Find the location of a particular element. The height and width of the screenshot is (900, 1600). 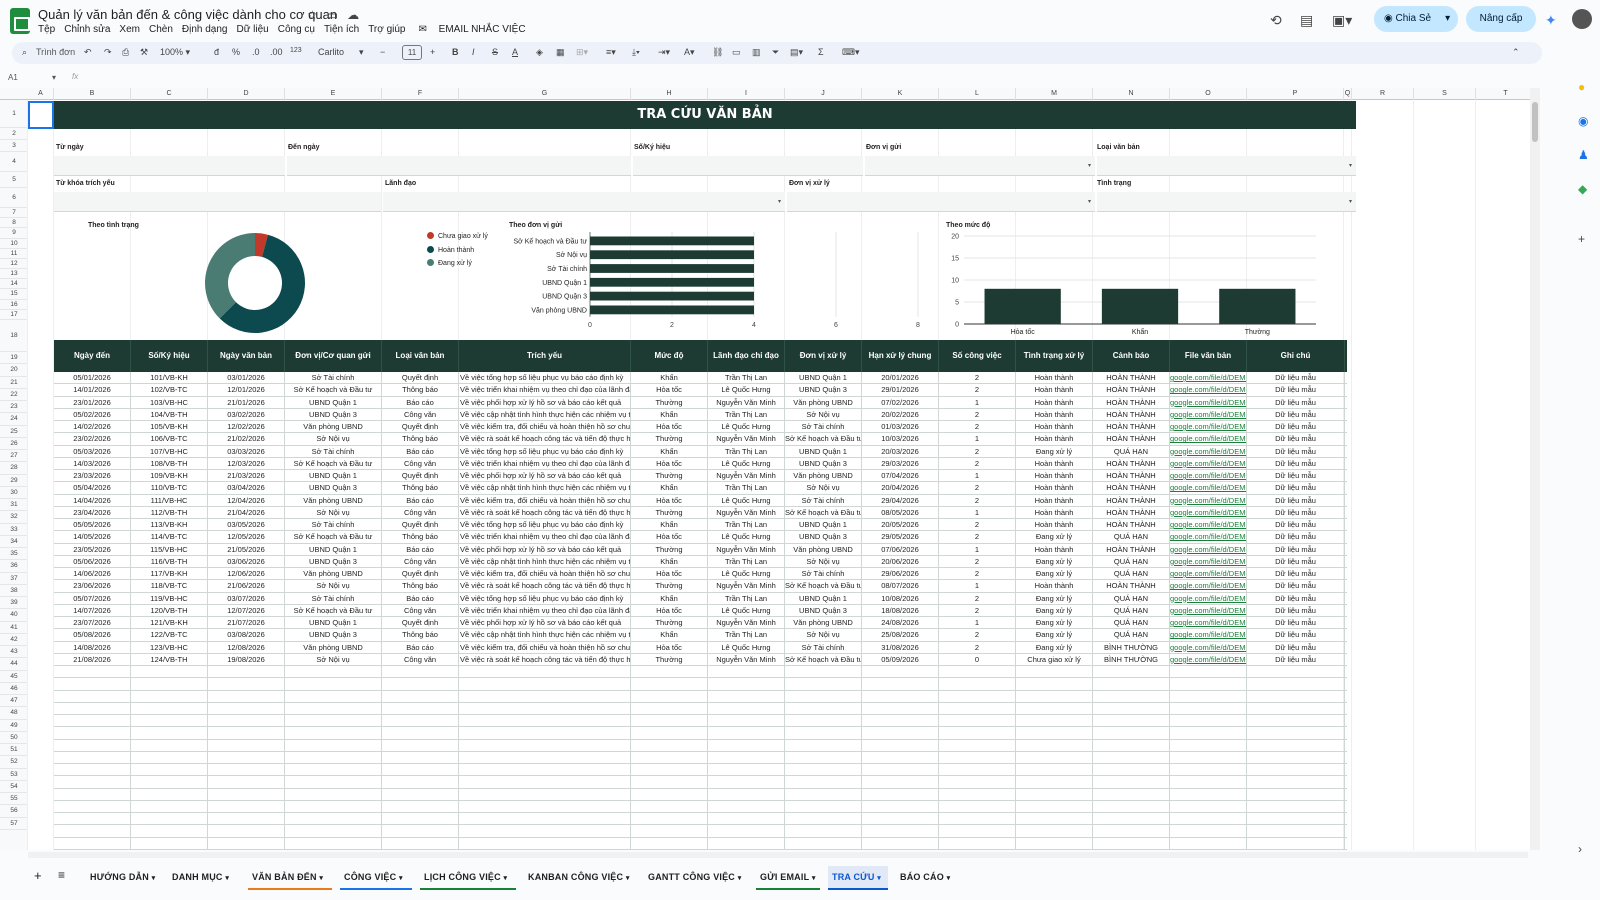

redo-icon: ↷ is located at coordinates (108, 52).